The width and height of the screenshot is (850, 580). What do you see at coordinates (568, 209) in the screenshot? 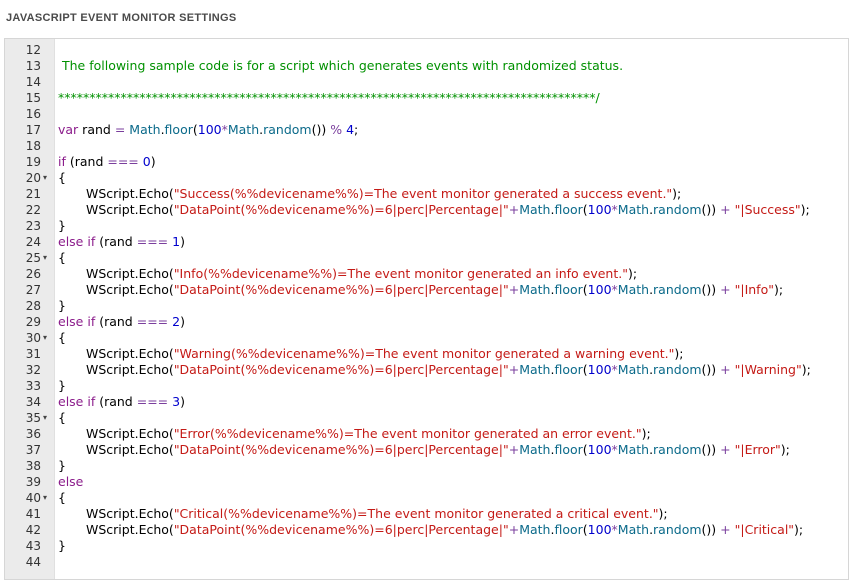
I see `code-token: floor` at bounding box center [568, 209].